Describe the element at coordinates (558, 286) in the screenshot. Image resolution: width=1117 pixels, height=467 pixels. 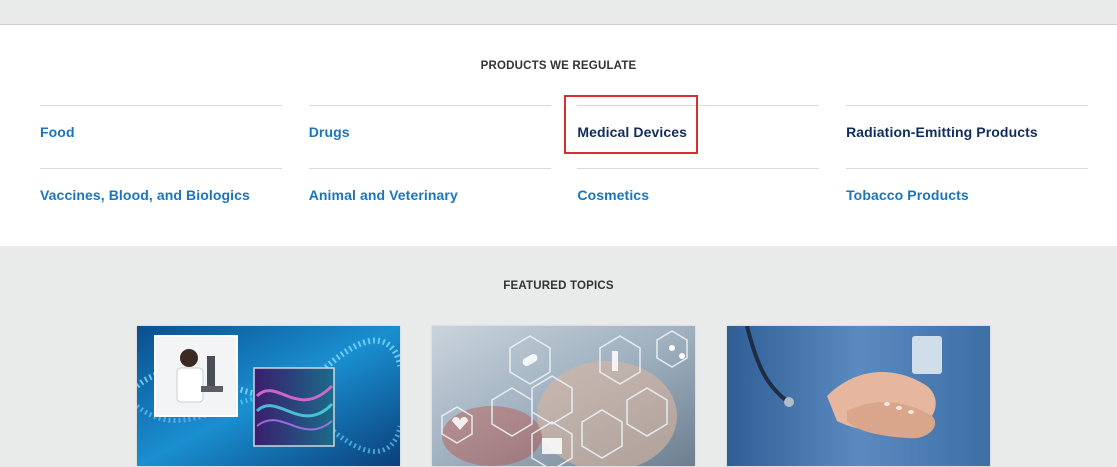
I see `featured-heading: FEATURED TOPICS` at that location.